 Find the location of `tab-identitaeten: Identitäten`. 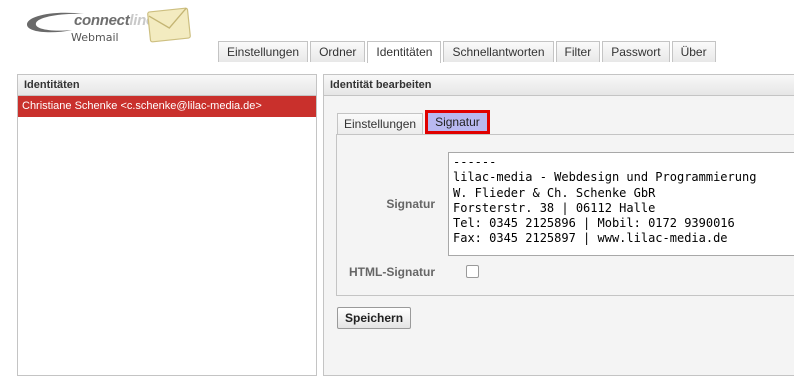

tab-identitaeten: Identitäten is located at coordinates (404, 52).